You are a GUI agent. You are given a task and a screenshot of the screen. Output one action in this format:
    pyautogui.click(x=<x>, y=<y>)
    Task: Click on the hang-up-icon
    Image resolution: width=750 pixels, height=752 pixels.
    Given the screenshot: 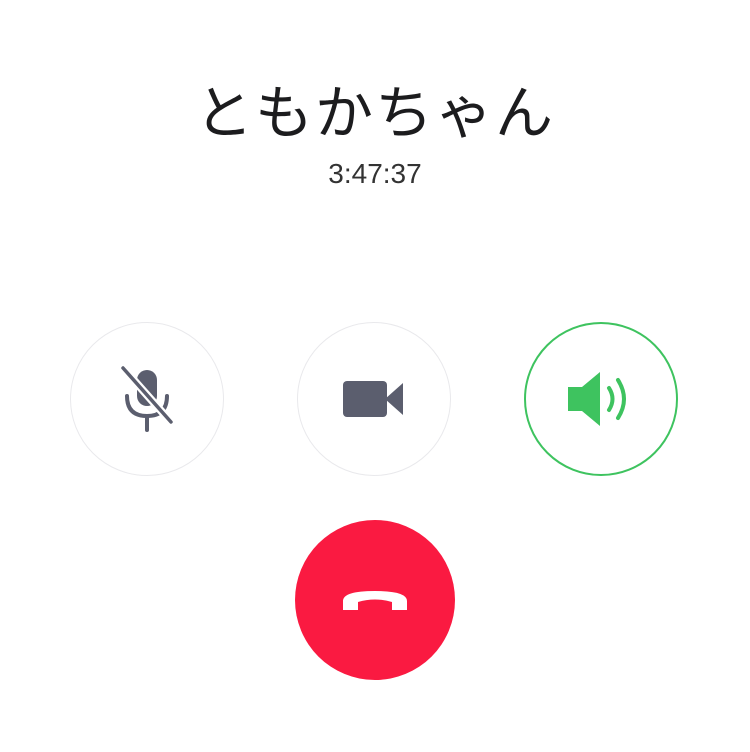 What is the action you would take?
    pyautogui.click(x=375, y=600)
    